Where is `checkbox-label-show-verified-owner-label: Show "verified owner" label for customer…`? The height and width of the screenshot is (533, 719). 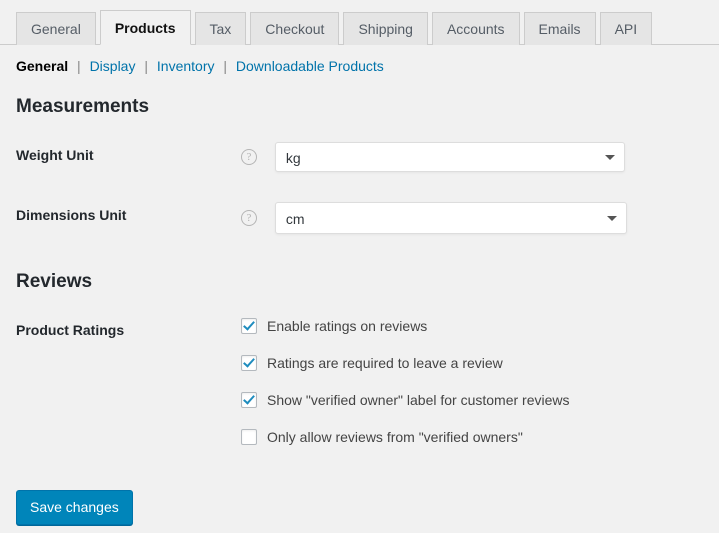 checkbox-label-show-verified-owner-label: Show "verified owner" label for customer… is located at coordinates (418, 399).